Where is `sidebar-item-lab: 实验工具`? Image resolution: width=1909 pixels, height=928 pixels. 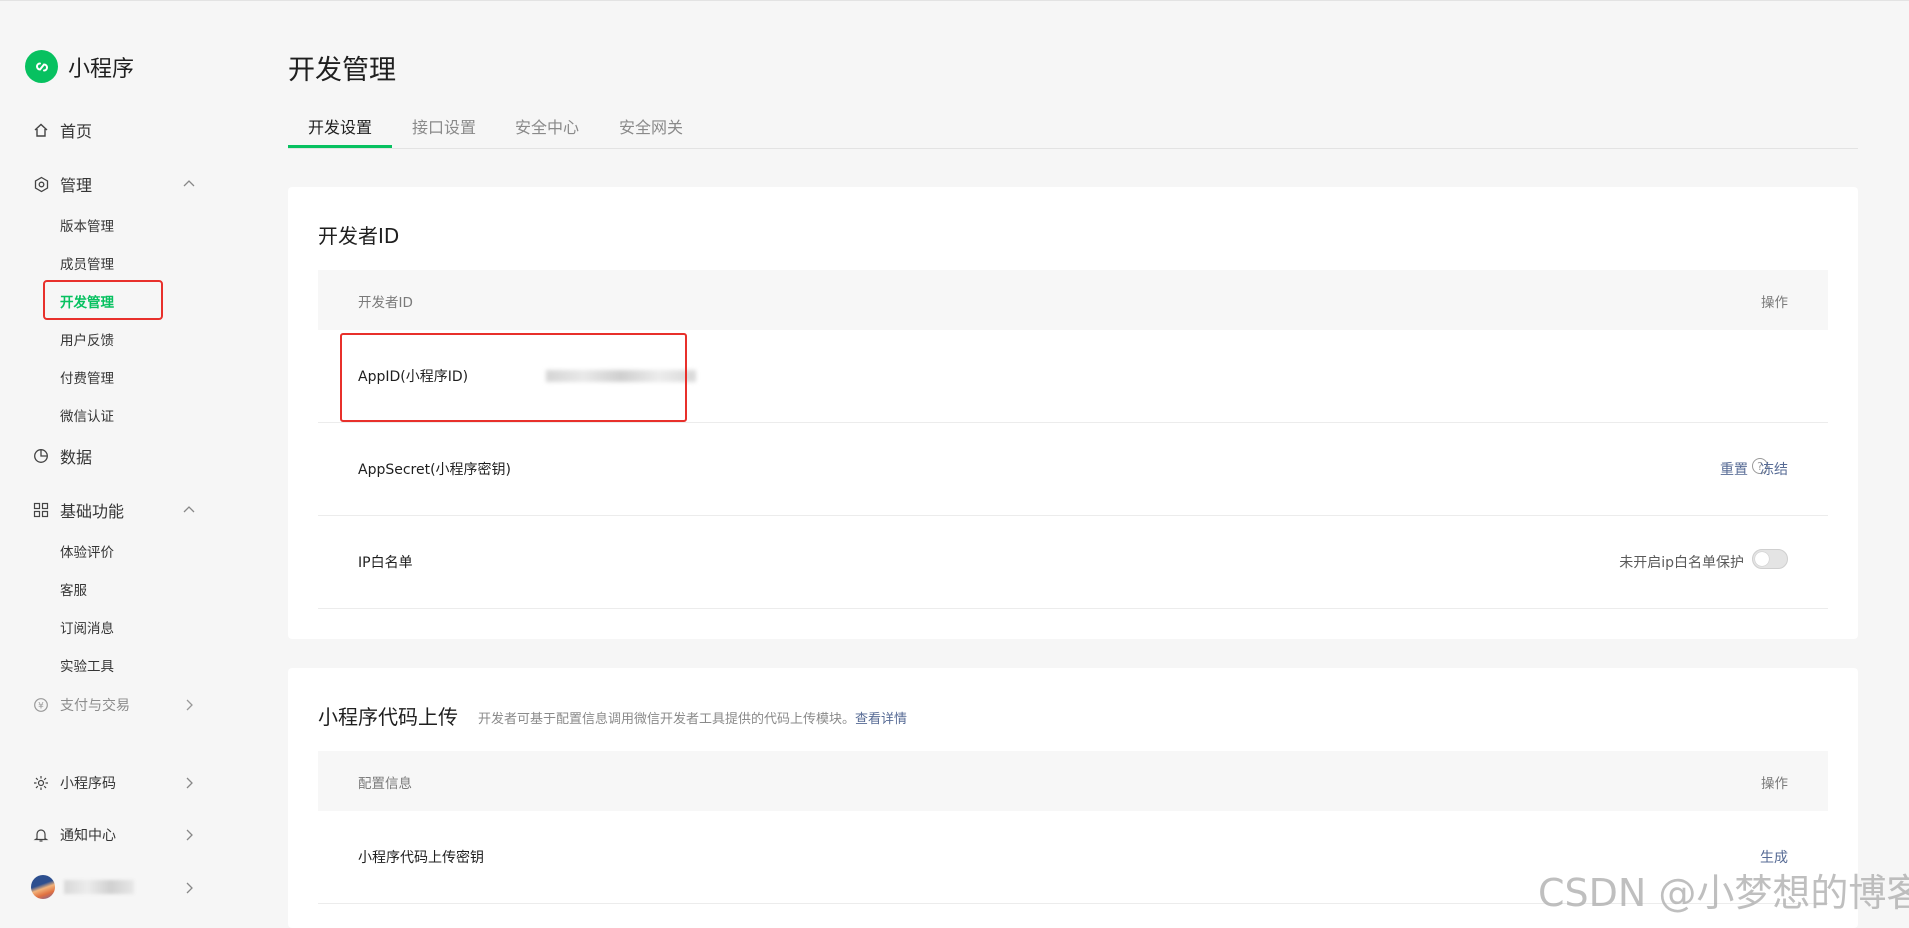 sidebar-item-lab: 实验工具 is located at coordinates (87, 665).